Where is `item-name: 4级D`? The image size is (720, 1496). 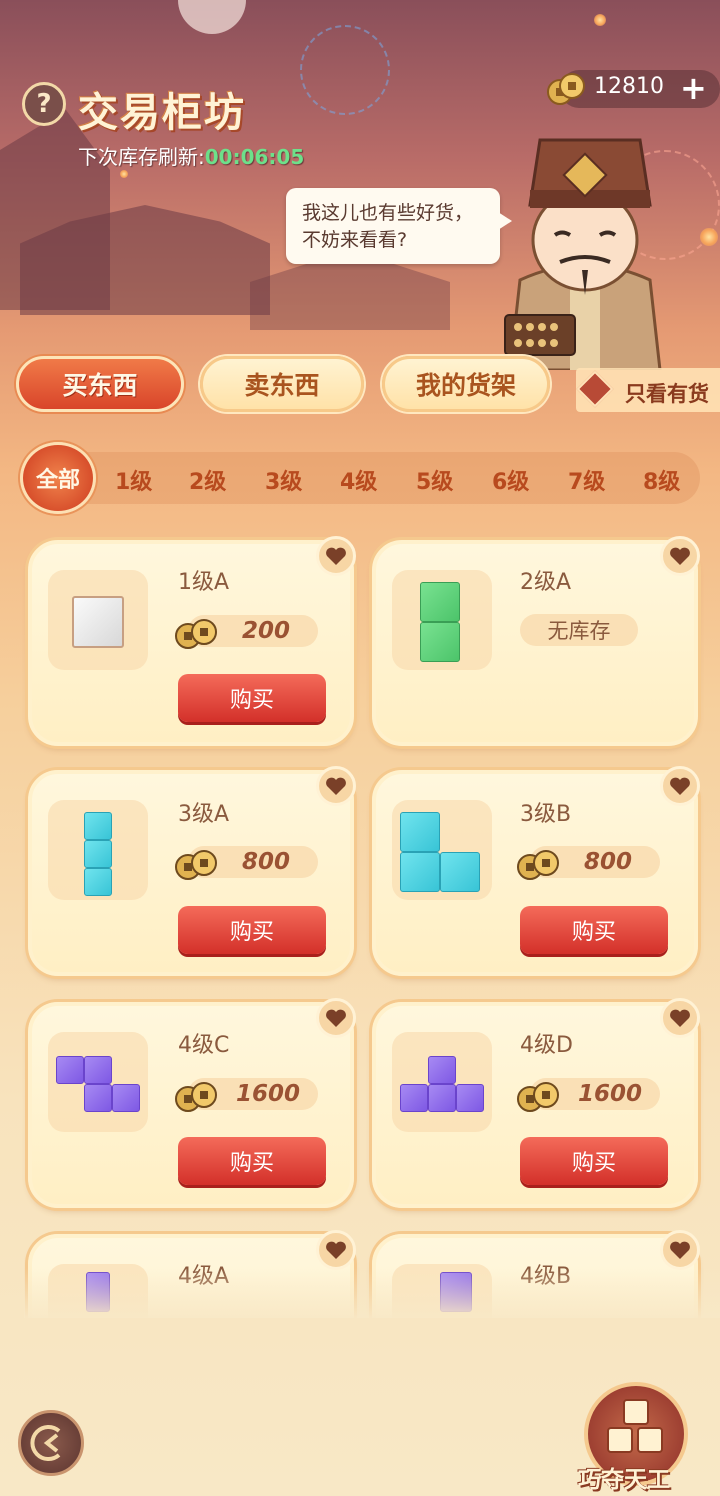
item-name: 4级D is located at coordinates (546, 1045).